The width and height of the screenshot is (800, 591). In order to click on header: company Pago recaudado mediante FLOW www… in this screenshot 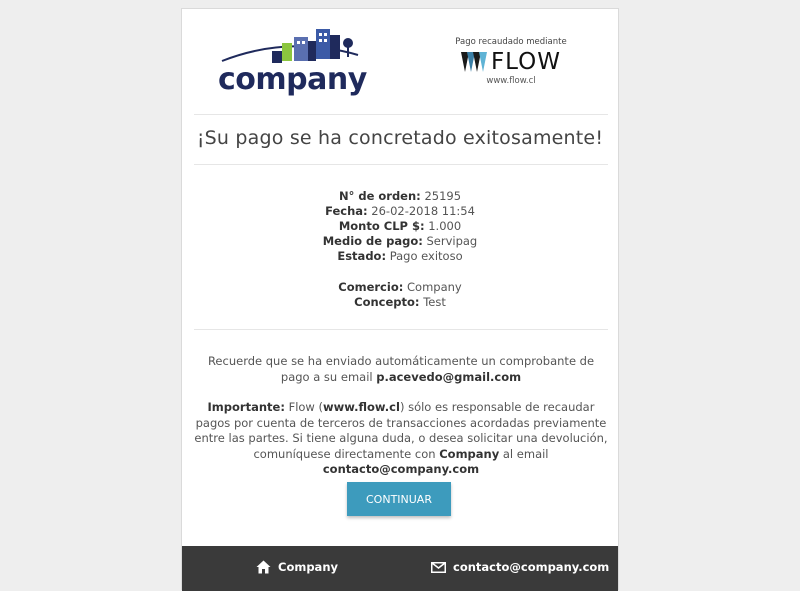, I will do `click(400, 61)`.